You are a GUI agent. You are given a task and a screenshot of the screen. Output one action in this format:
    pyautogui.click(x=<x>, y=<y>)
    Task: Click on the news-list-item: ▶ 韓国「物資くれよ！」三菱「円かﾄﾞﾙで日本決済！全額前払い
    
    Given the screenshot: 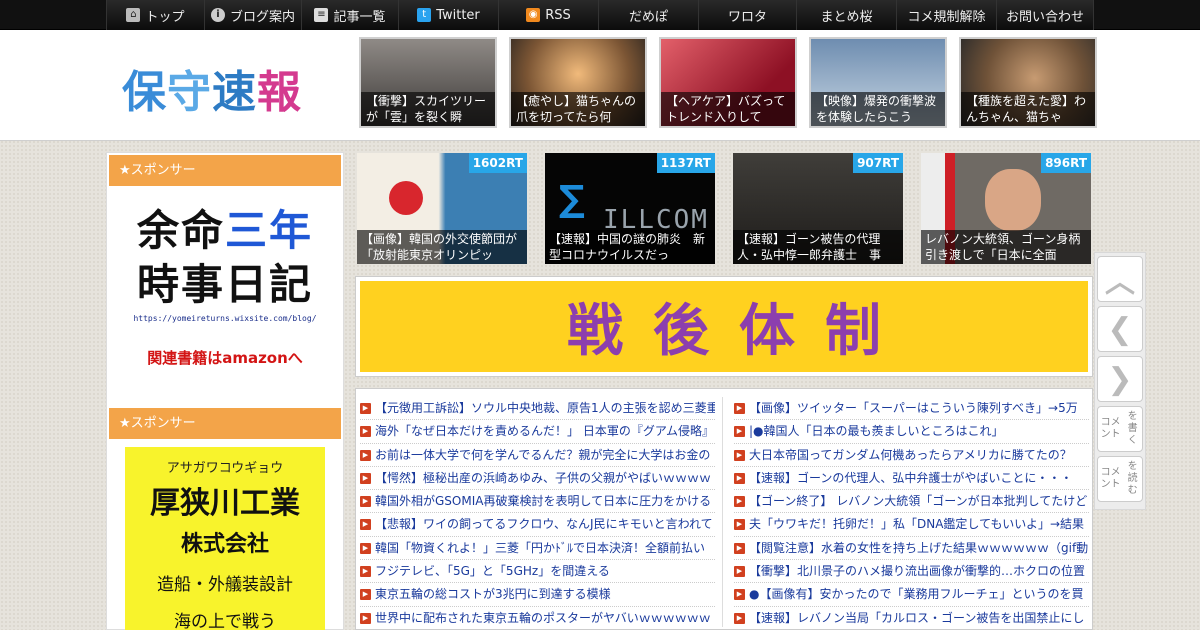 What is the action you would take?
    pyautogui.click(x=537, y=549)
    